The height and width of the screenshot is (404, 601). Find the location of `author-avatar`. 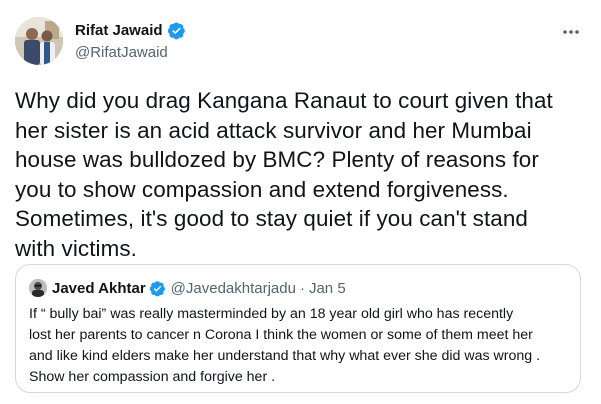

author-avatar is located at coordinates (39, 41).